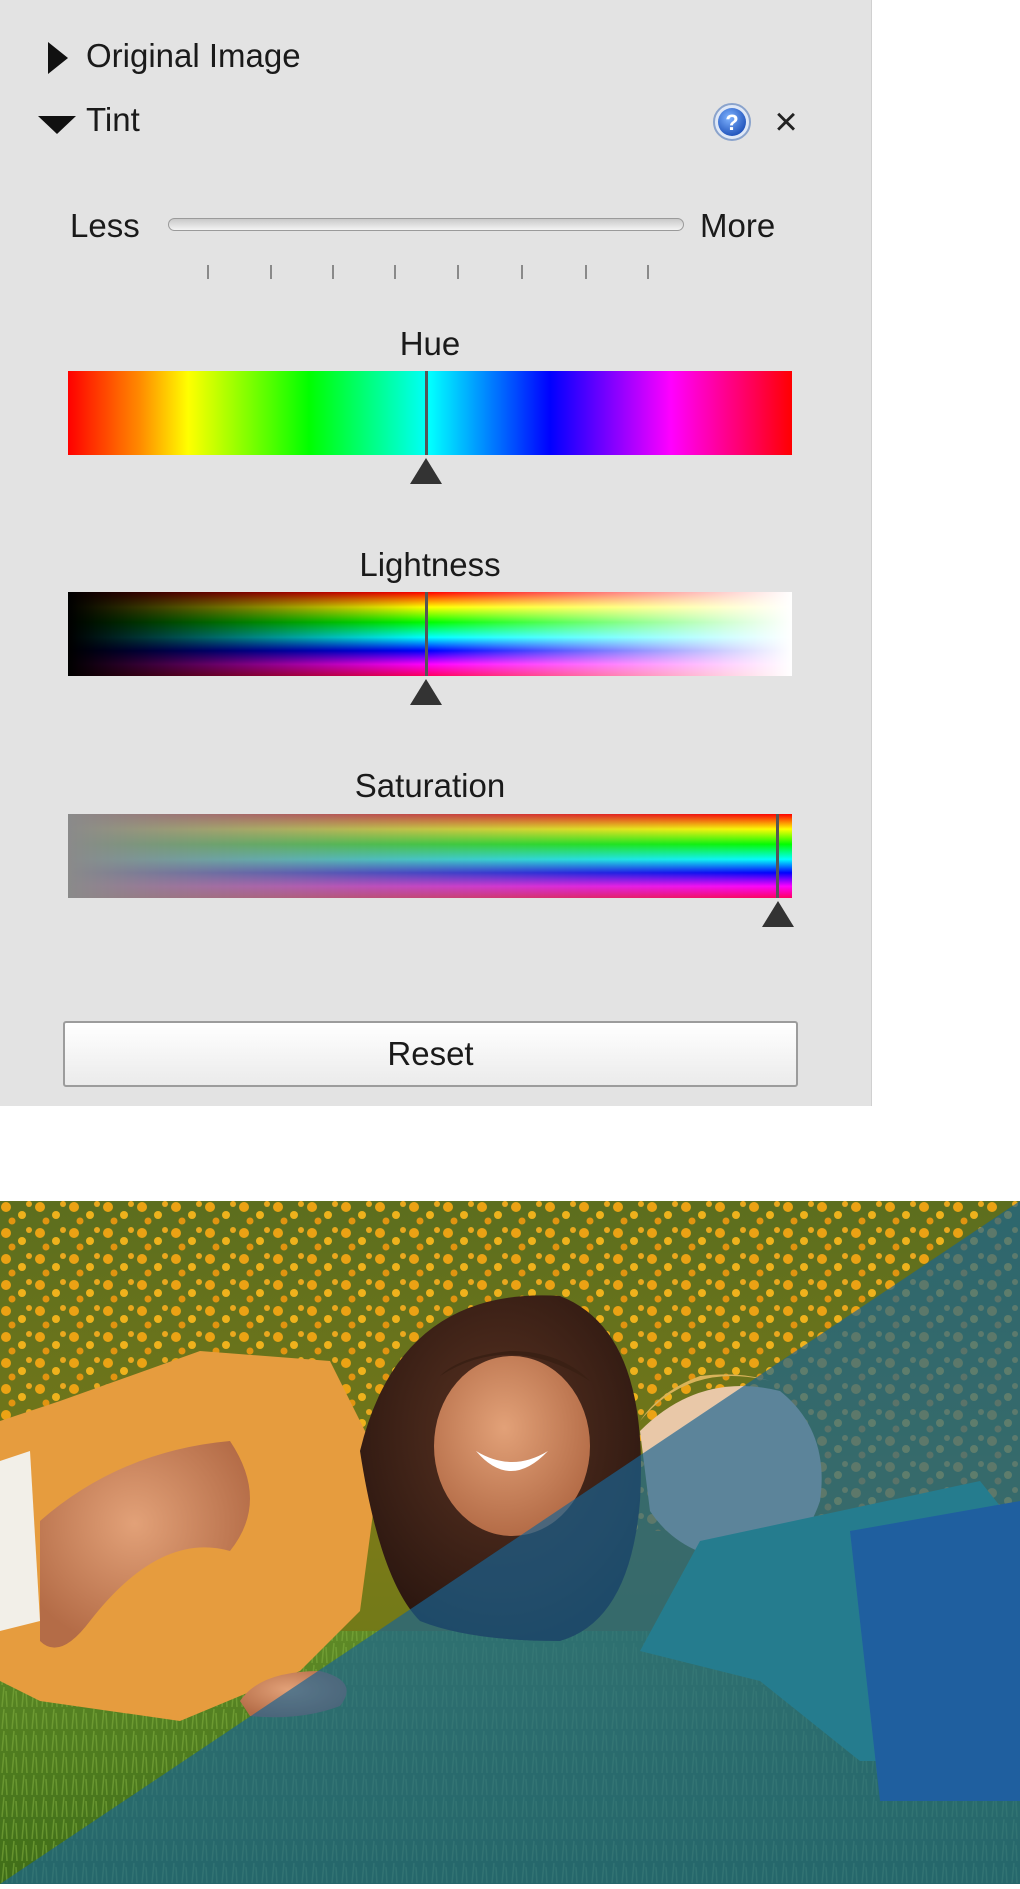 The width and height of the screenshot is (1020, 1889). Describe the element at coordinates (426, 413) in the screenshot. I see `hue-marker-line` at that location.